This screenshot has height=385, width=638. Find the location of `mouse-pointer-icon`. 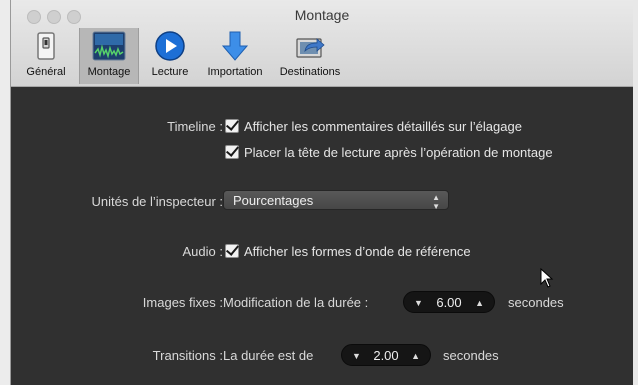

mouse-pointer-icon is located at coordinates (547, 278).